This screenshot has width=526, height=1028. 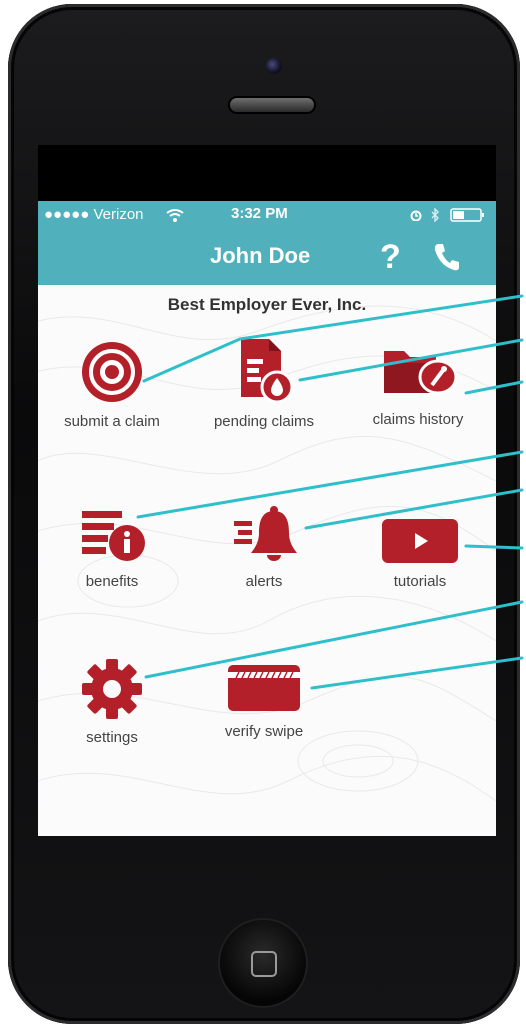 I want to click on tile-label: pending claims, so click(x=264, y=421).